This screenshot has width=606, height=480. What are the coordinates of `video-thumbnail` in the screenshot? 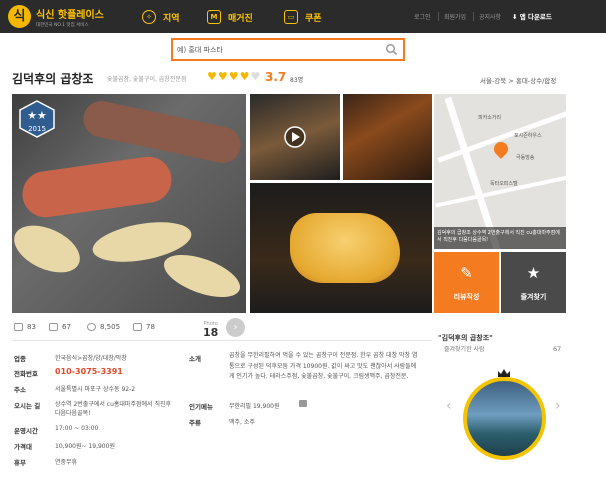 It's located at (295, 137).